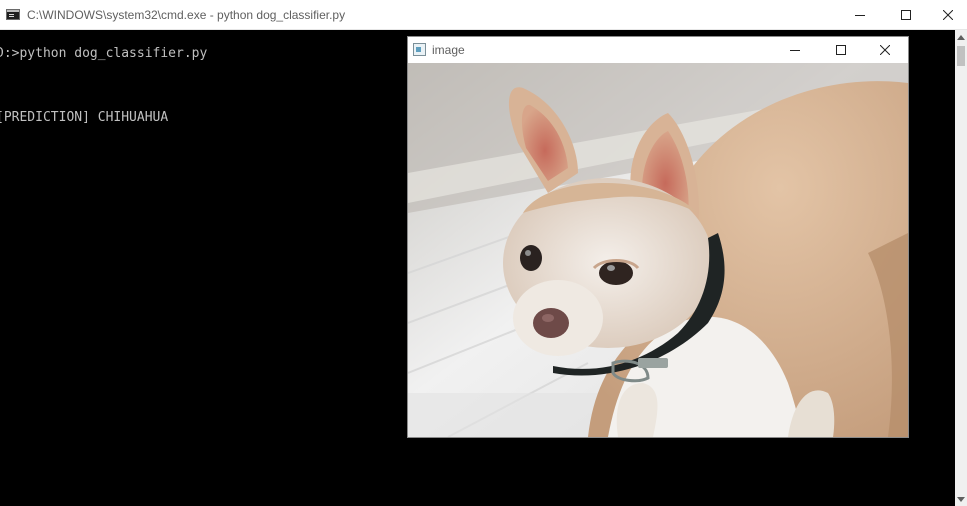 Image resolution: width=967 pixels, height=506 pixels. I want to click on scrollbar-thumb, so click(961, 56).